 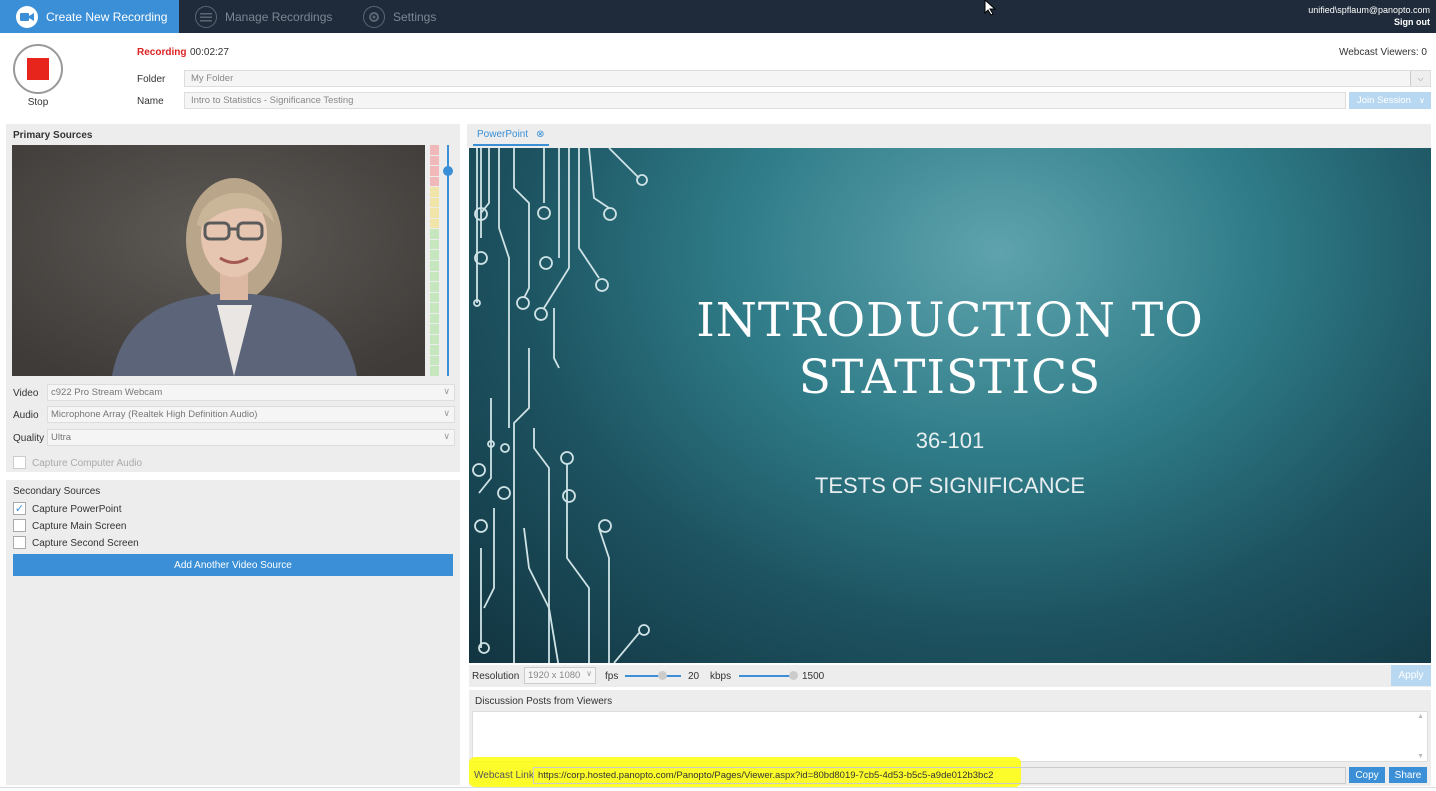 I want to click on apply-button: Apply, so click(x=1411, y=675).